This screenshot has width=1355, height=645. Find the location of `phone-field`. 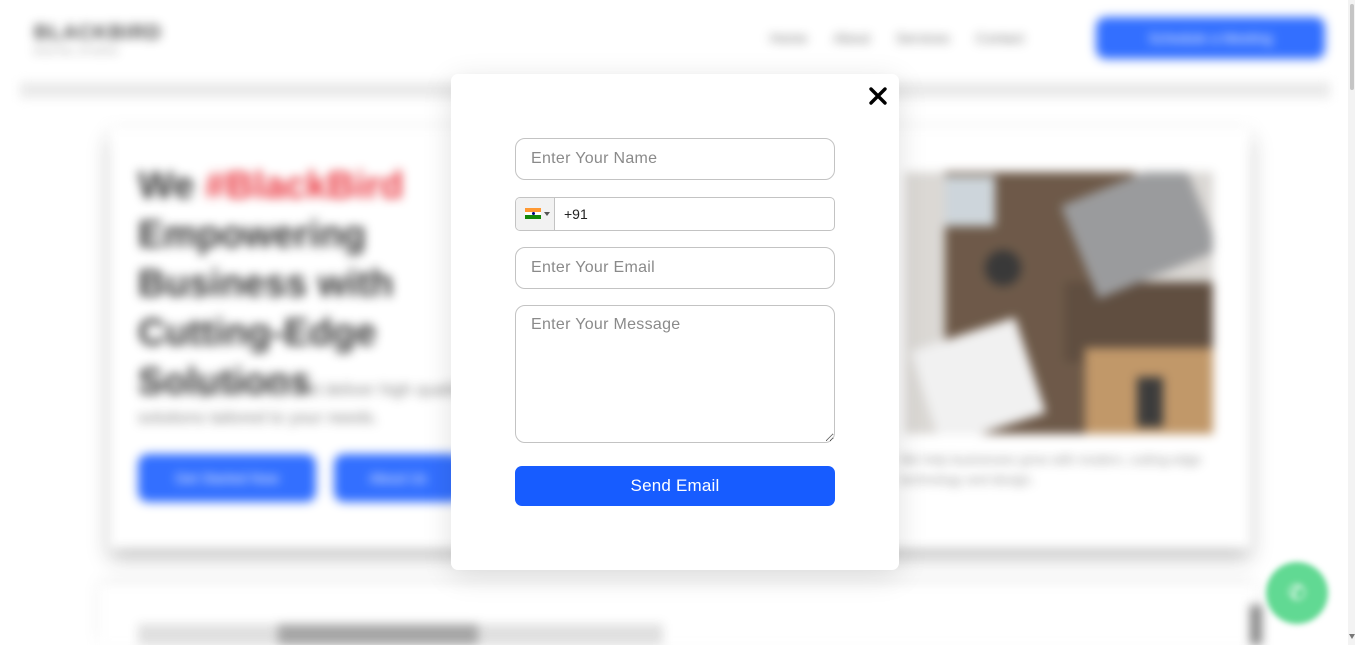

phone-field is located at coordinates (675, 214).